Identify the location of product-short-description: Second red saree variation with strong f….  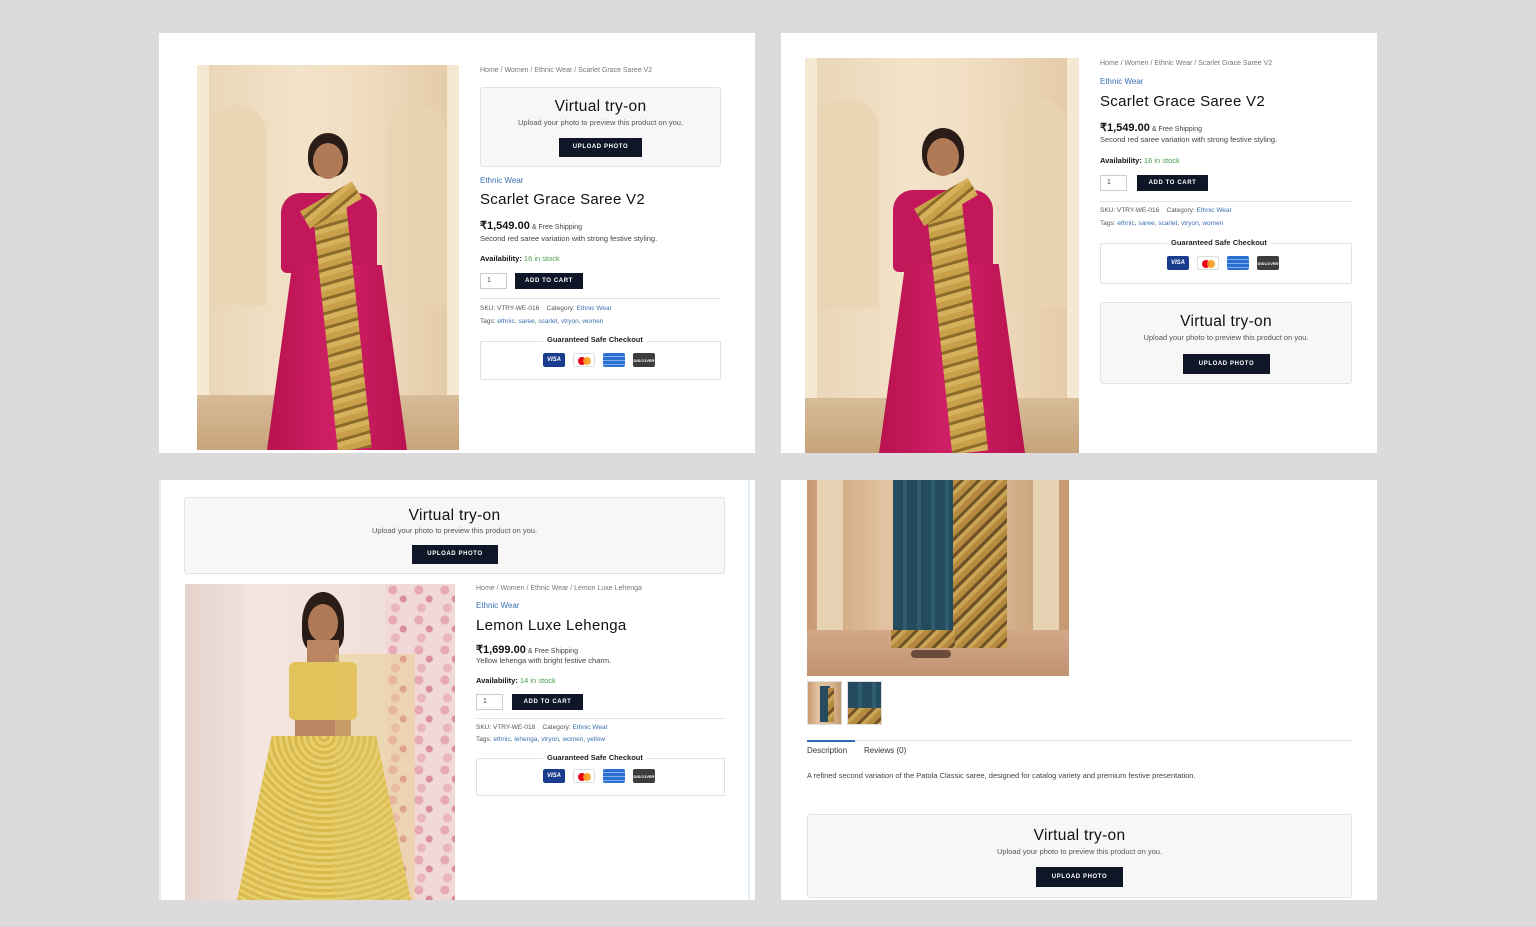
(1189, 139).